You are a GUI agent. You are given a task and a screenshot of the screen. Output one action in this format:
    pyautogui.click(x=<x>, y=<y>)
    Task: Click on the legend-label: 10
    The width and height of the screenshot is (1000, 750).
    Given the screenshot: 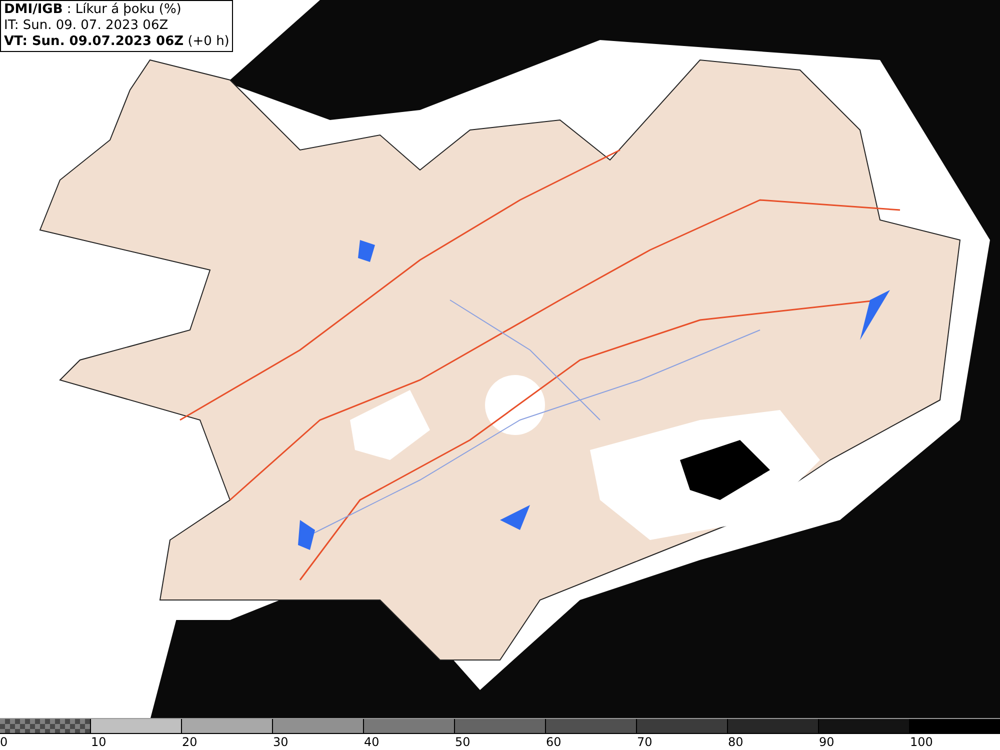 What is the action you would take?
    pyautogui.click(x=98, y=742)
    